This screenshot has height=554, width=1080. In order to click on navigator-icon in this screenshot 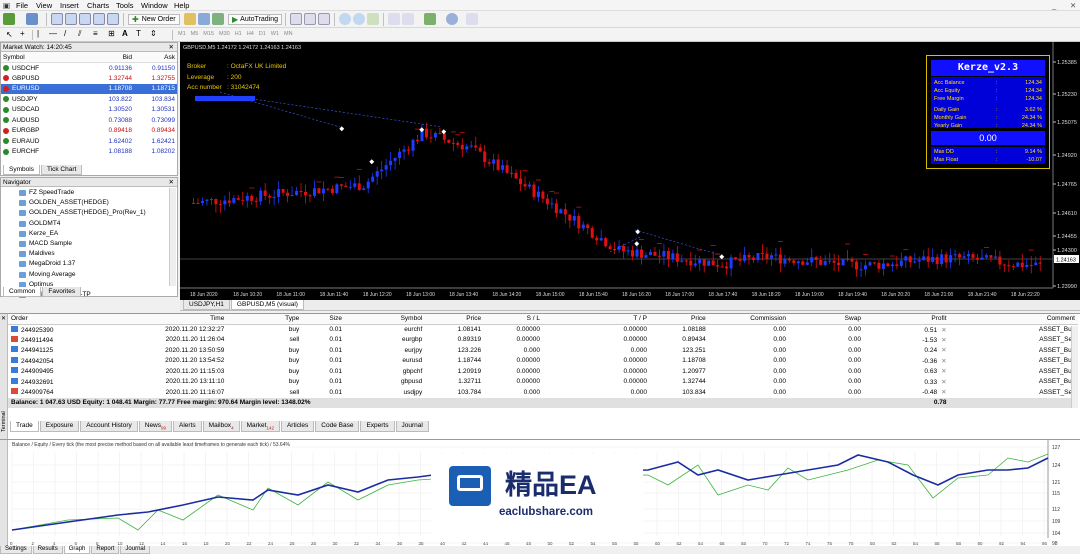, I will do `click(85, 19)`.